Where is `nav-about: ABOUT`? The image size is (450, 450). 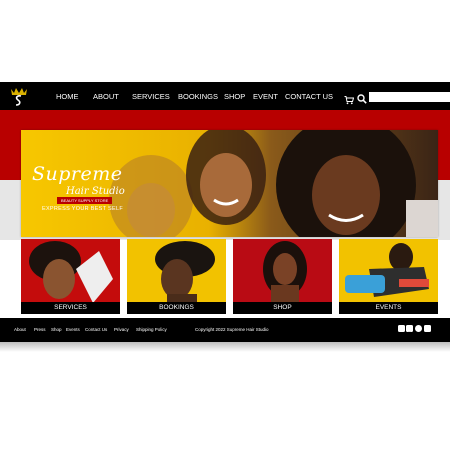 nav-about: ABOUT is located at coordinates (106, 96).